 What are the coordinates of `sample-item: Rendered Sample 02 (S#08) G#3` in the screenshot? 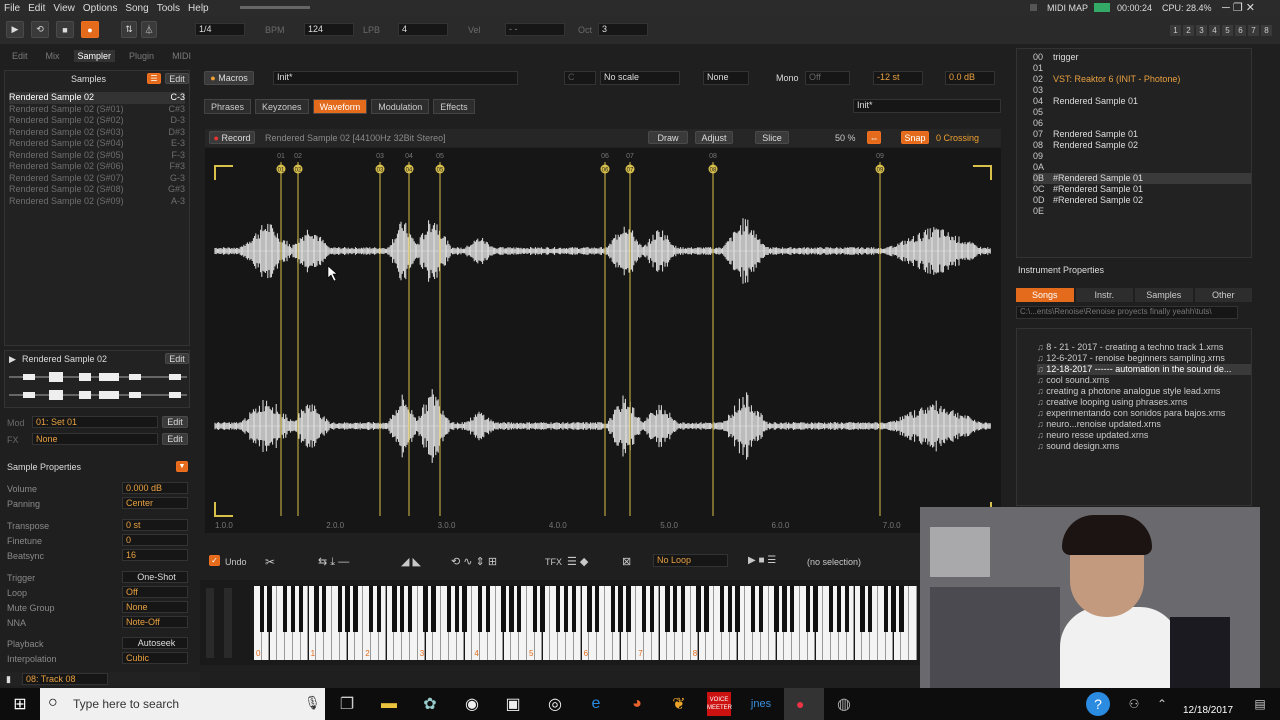 It's located at (97, 190).